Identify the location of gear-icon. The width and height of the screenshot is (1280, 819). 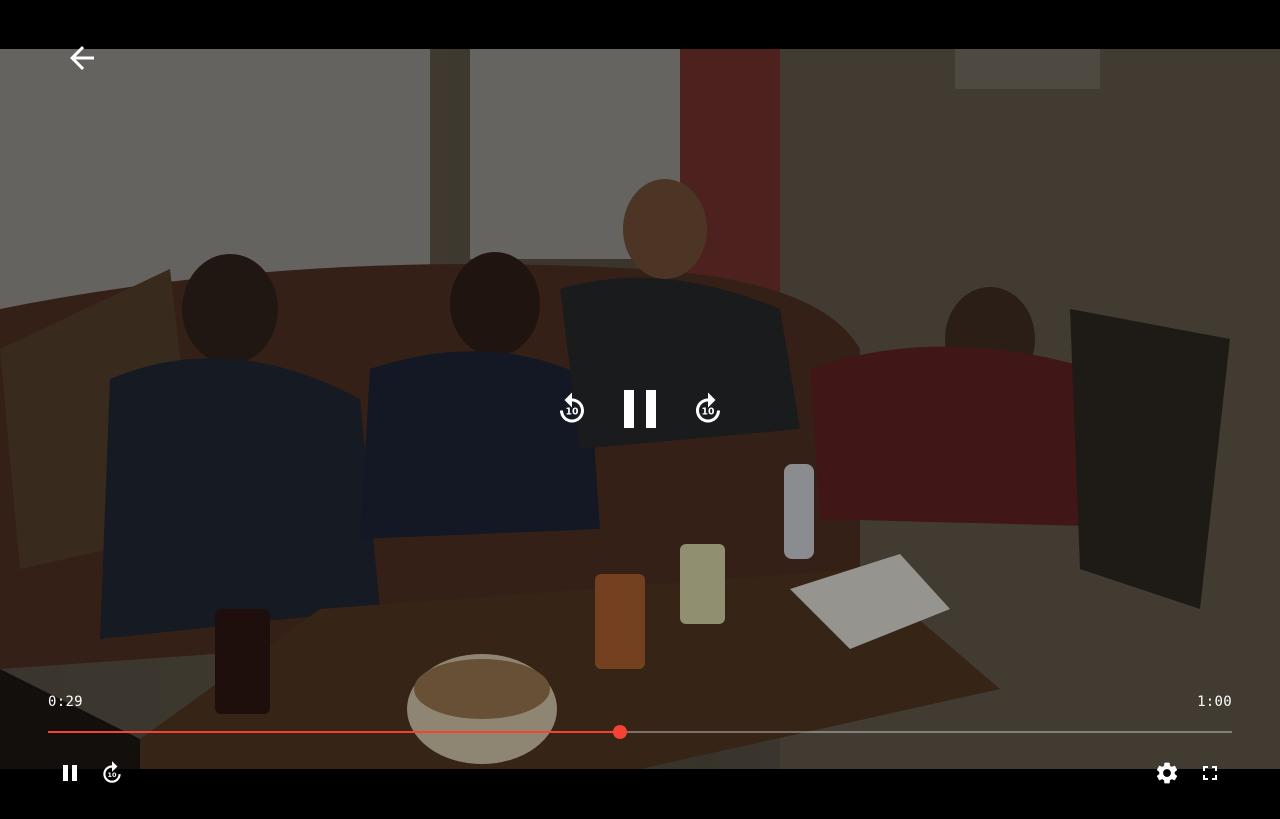
(1167, 773).